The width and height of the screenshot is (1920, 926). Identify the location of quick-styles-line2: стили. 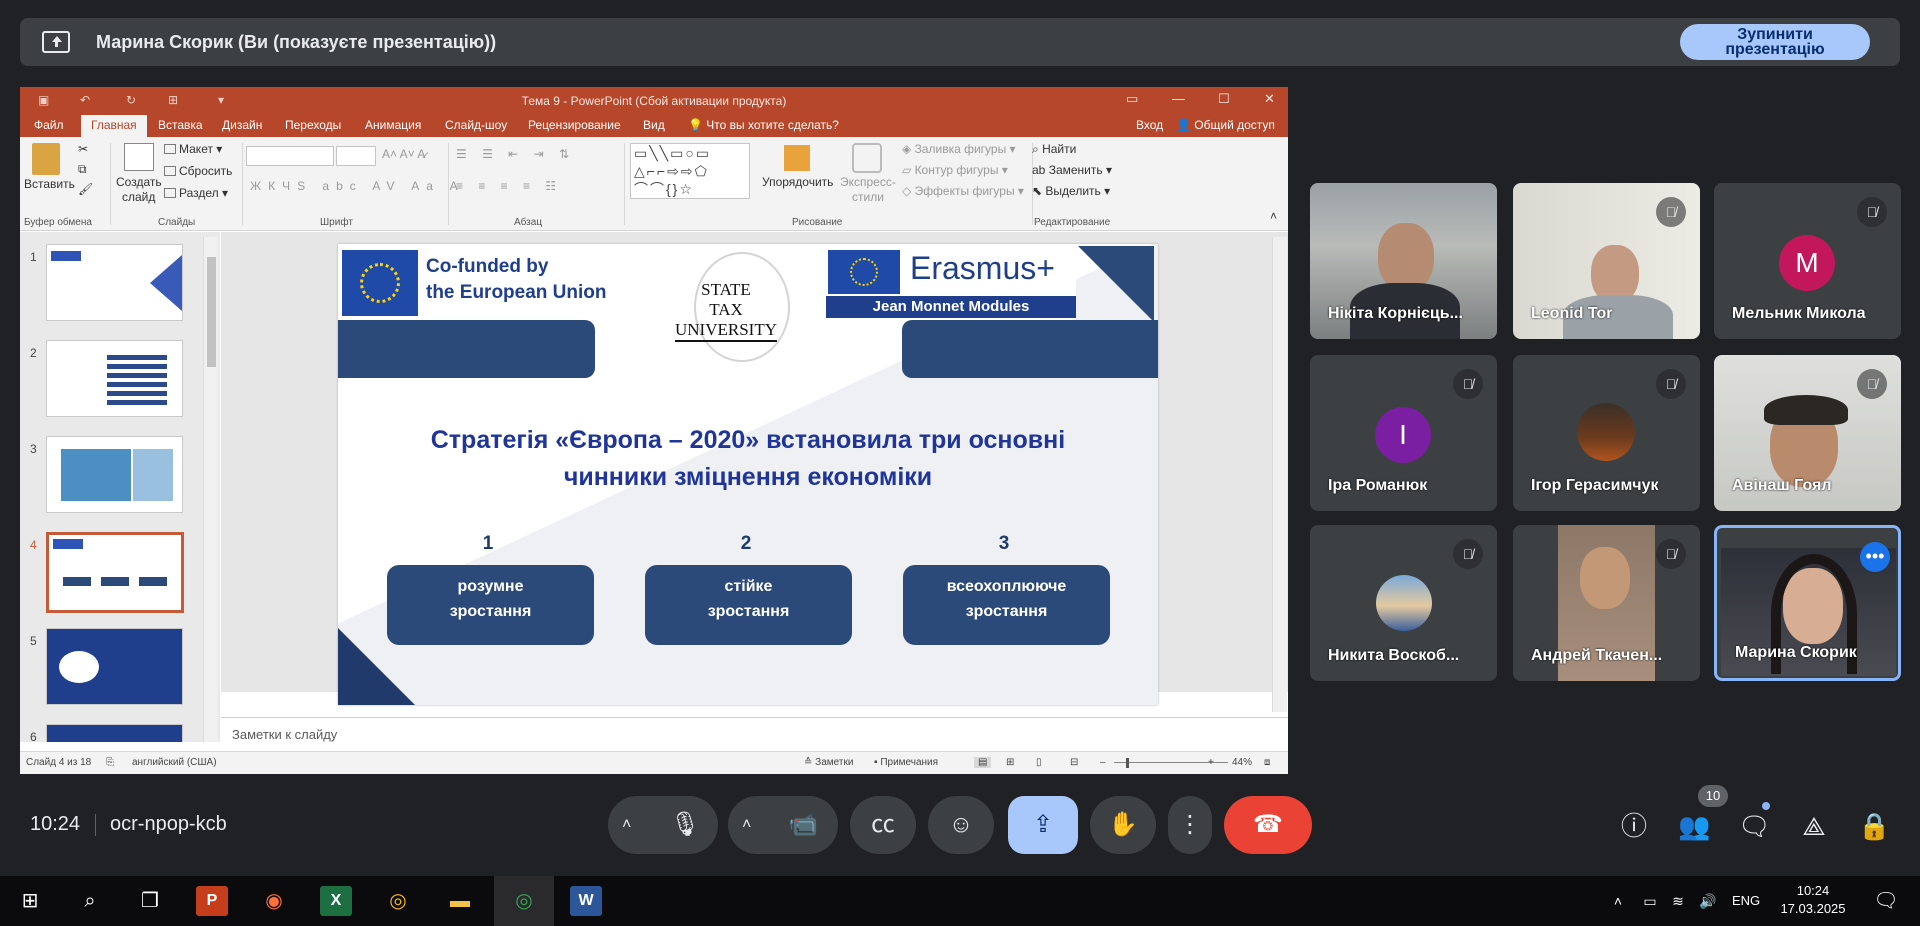
(868, 197).